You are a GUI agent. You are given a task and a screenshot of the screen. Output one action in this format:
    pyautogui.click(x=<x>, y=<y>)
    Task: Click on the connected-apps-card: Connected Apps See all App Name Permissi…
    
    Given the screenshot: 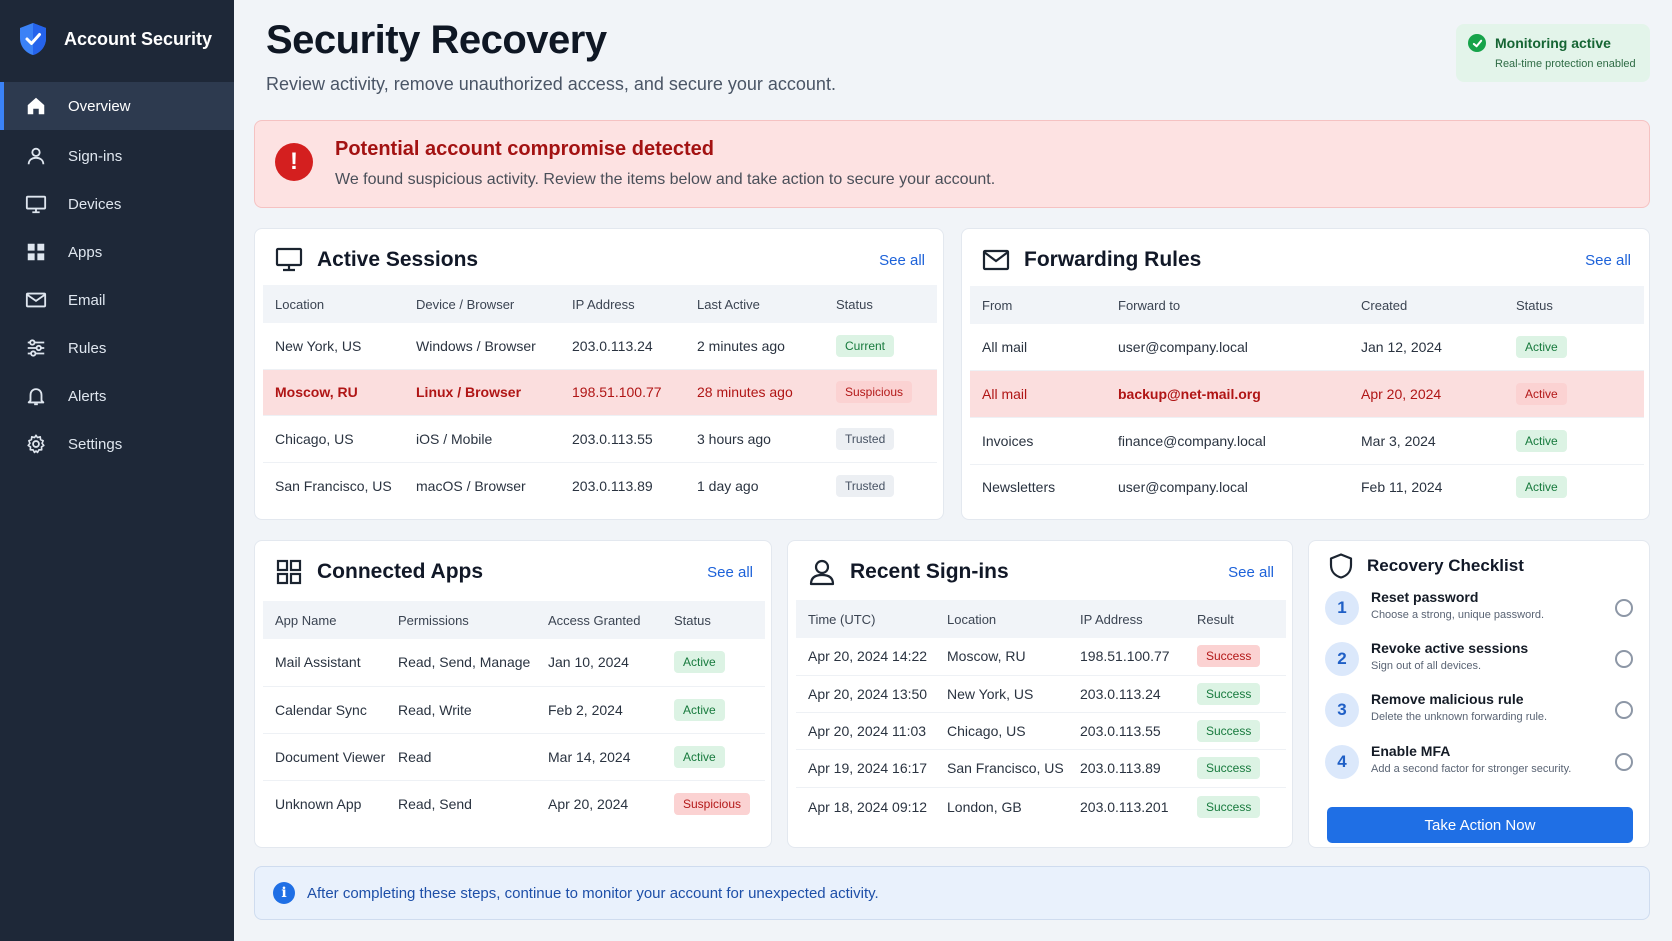 What is the action you would take?
    pyautogui.click(x=513, y=694)
    